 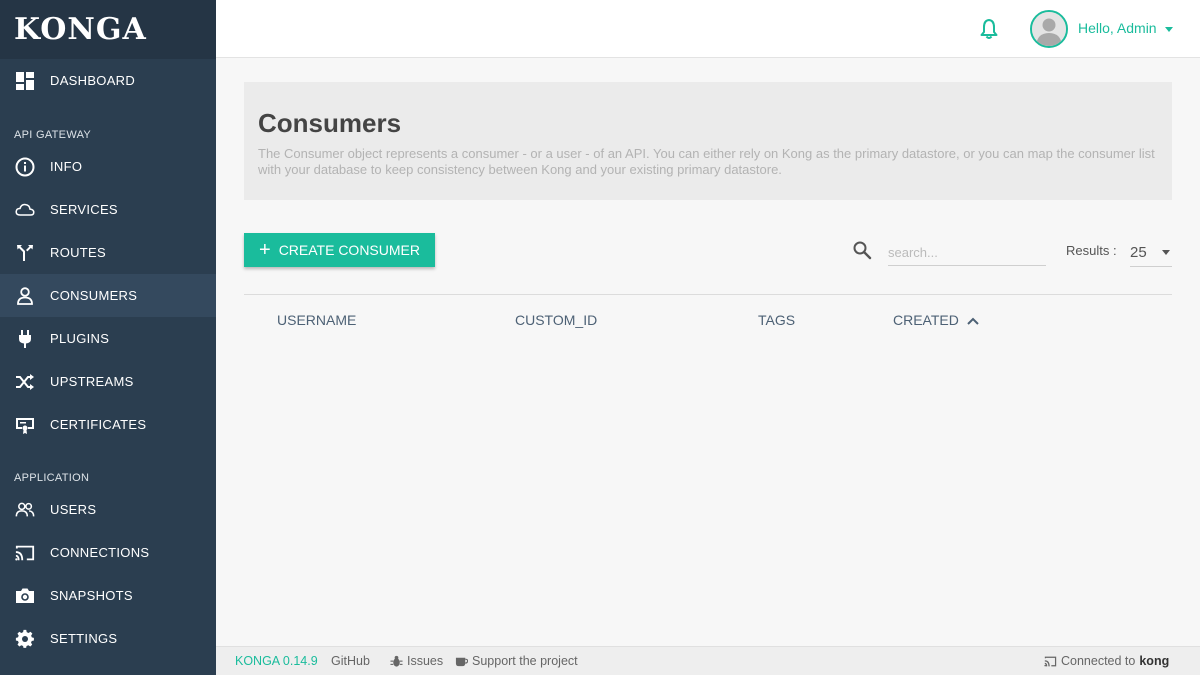 I want to click on sidebar-item-routes: ROUTES, so click(x=108, y=252).